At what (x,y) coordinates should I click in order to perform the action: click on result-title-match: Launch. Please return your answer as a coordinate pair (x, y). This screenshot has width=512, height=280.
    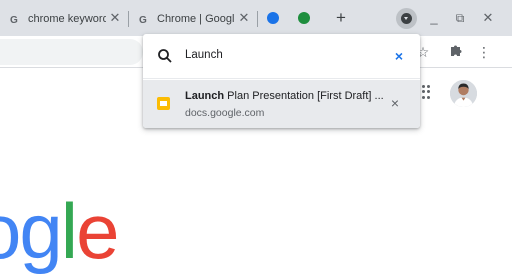
    Looking at the image, I should click on (205, 96).